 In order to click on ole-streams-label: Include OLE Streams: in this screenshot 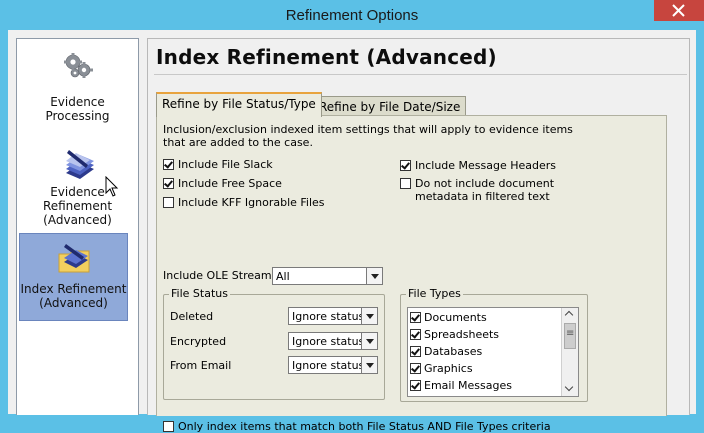, I will do `click(222, 275)`.